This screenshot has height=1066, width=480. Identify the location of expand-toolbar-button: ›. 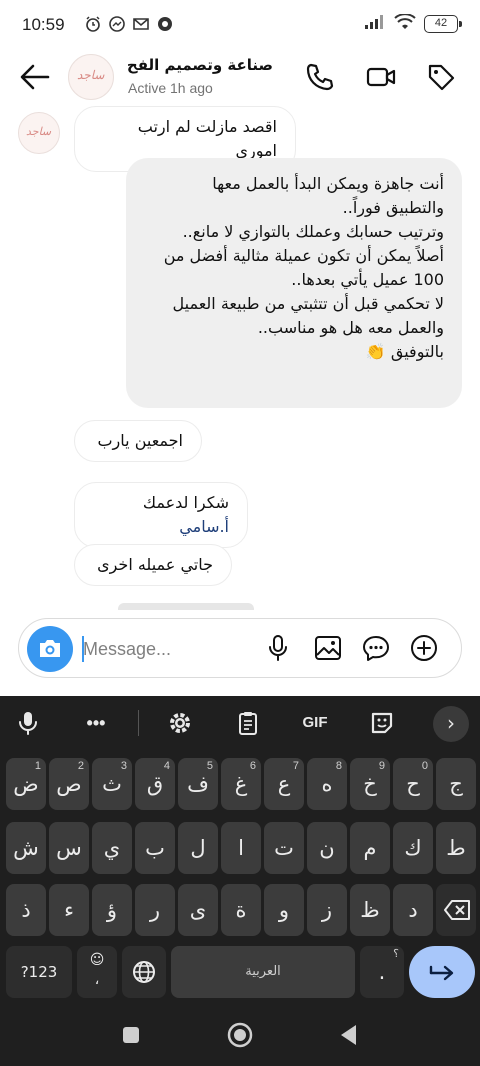
(451, 724).